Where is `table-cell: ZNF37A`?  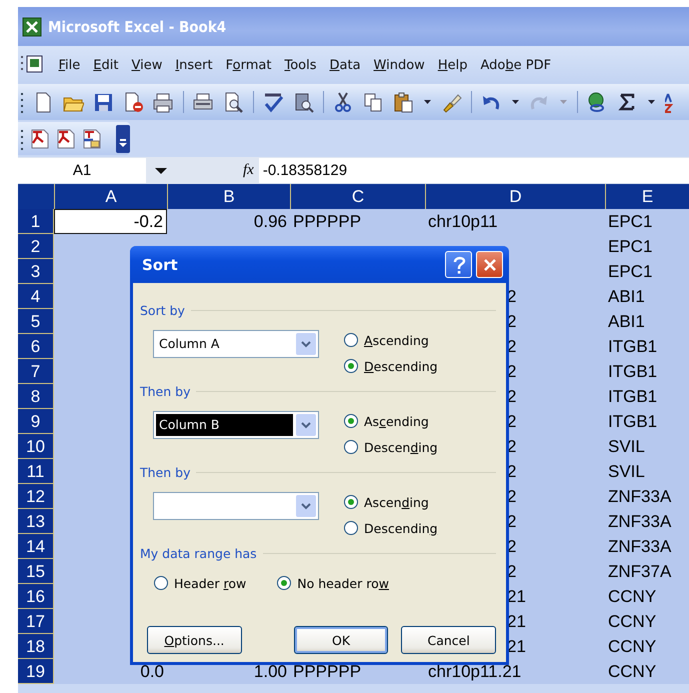 table-cell: ZNF37A is located at coordinates (647, 571).